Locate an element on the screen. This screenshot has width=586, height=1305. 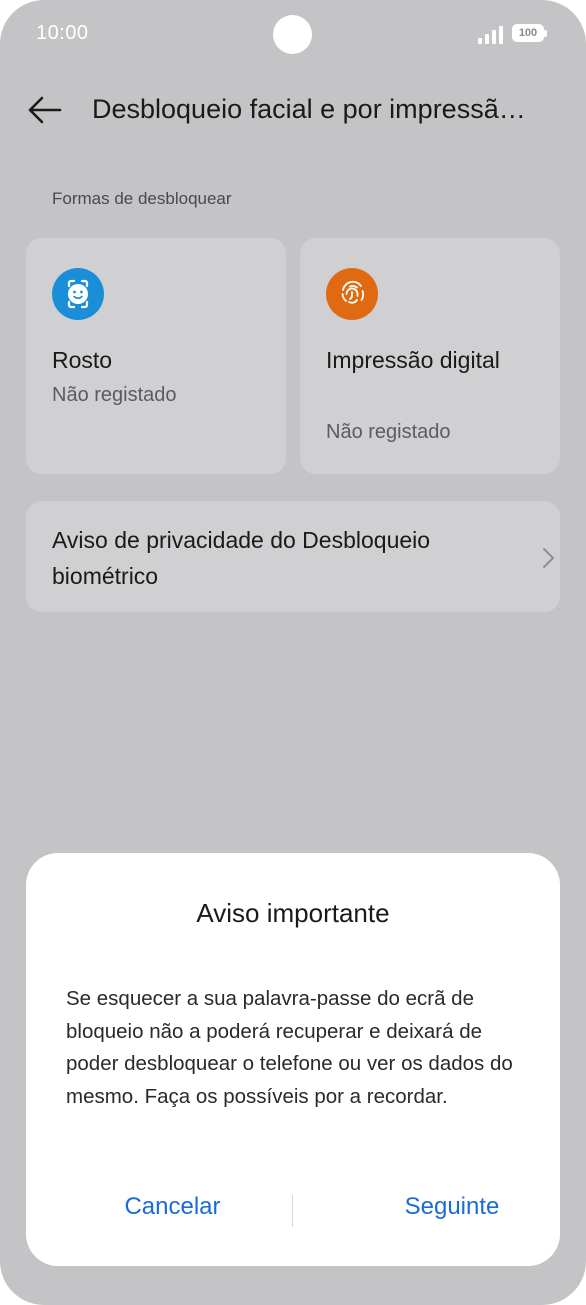
status-time: 10:00 is located at coordinates (62, 33).